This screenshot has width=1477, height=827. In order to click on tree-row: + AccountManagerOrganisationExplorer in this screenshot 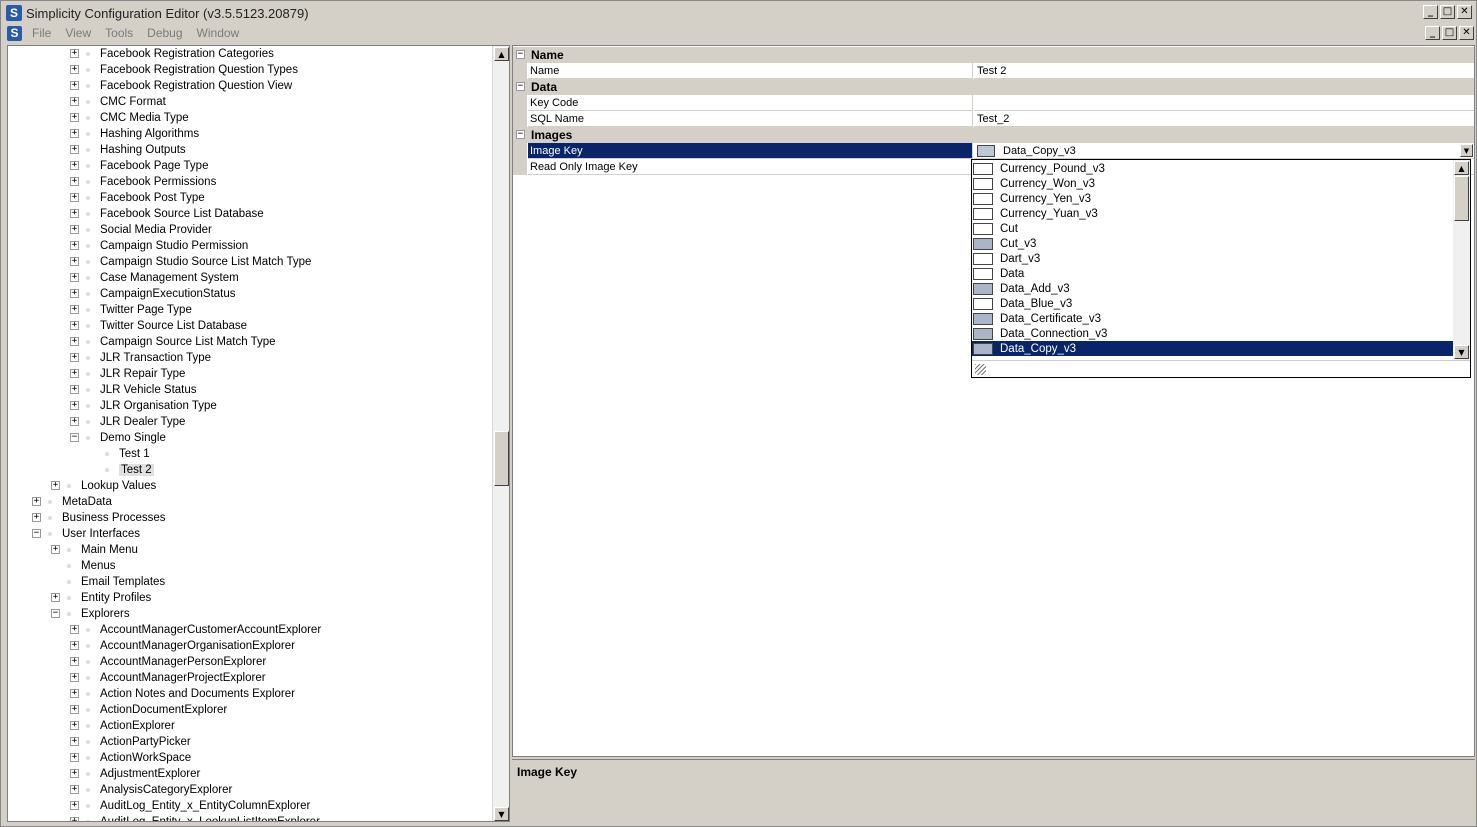, I will do `click(250, 646)`.